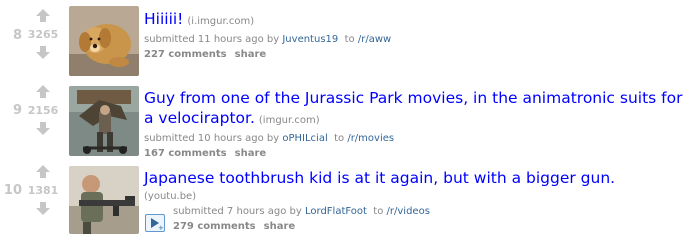  Describe the element at coordinates (43, 34) in the screenshot. I see `post-score: 3265` at that location.